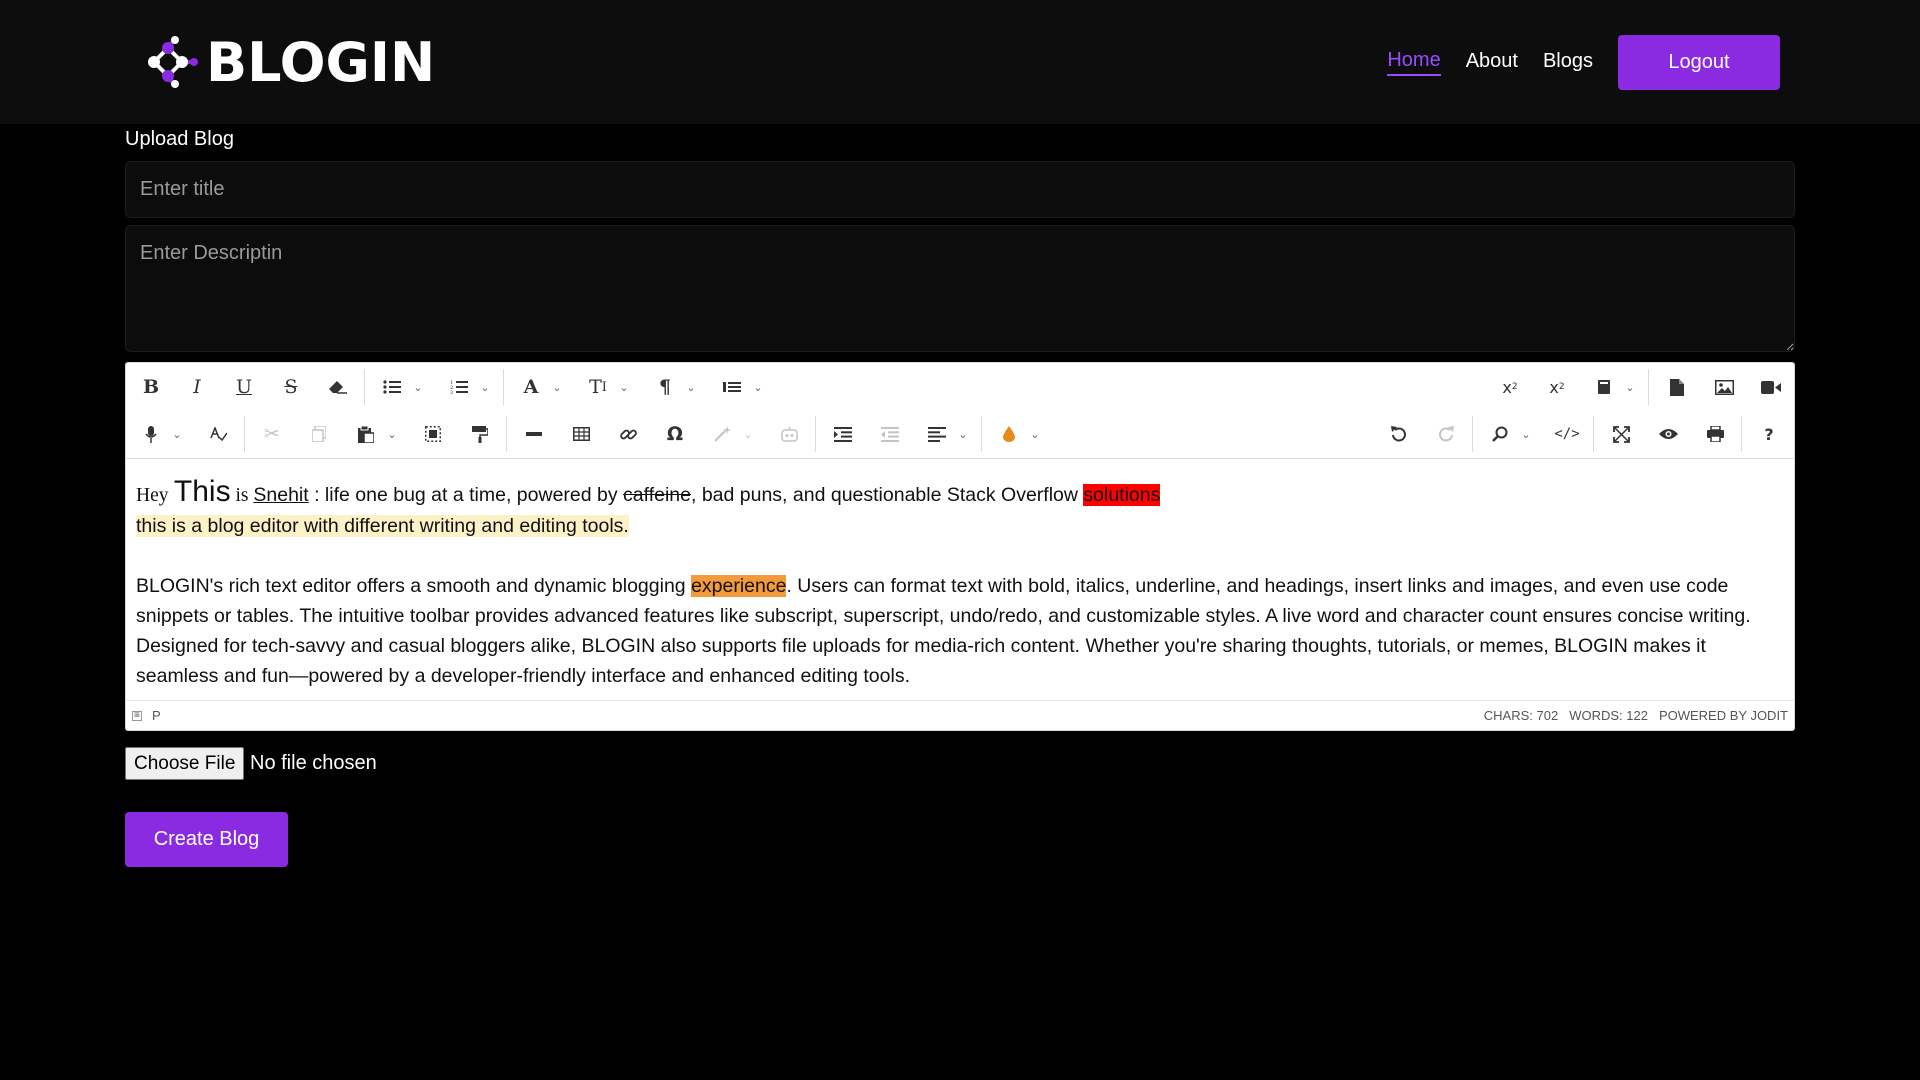 This screenshot has width=1920, height=1080. What do you see at coordinates (366, 434) in the screenshot?
I see `paste-icon` at bounding box center [366, 434].